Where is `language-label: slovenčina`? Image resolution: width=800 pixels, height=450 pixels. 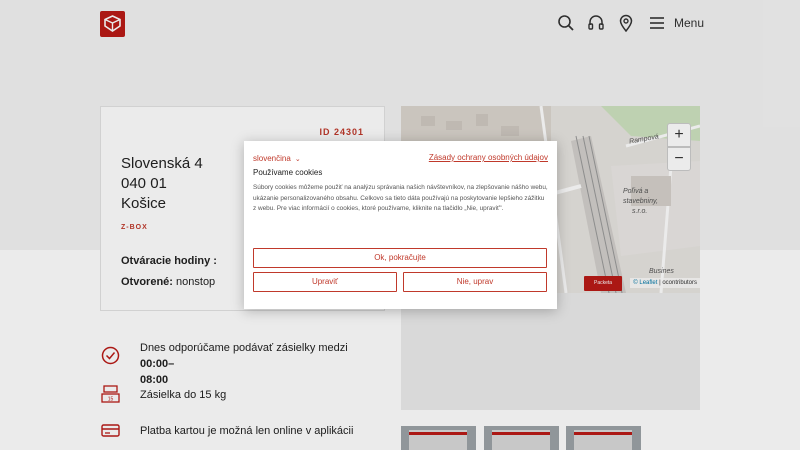 language-label: slovenčina is located at coordinates (272, 158).